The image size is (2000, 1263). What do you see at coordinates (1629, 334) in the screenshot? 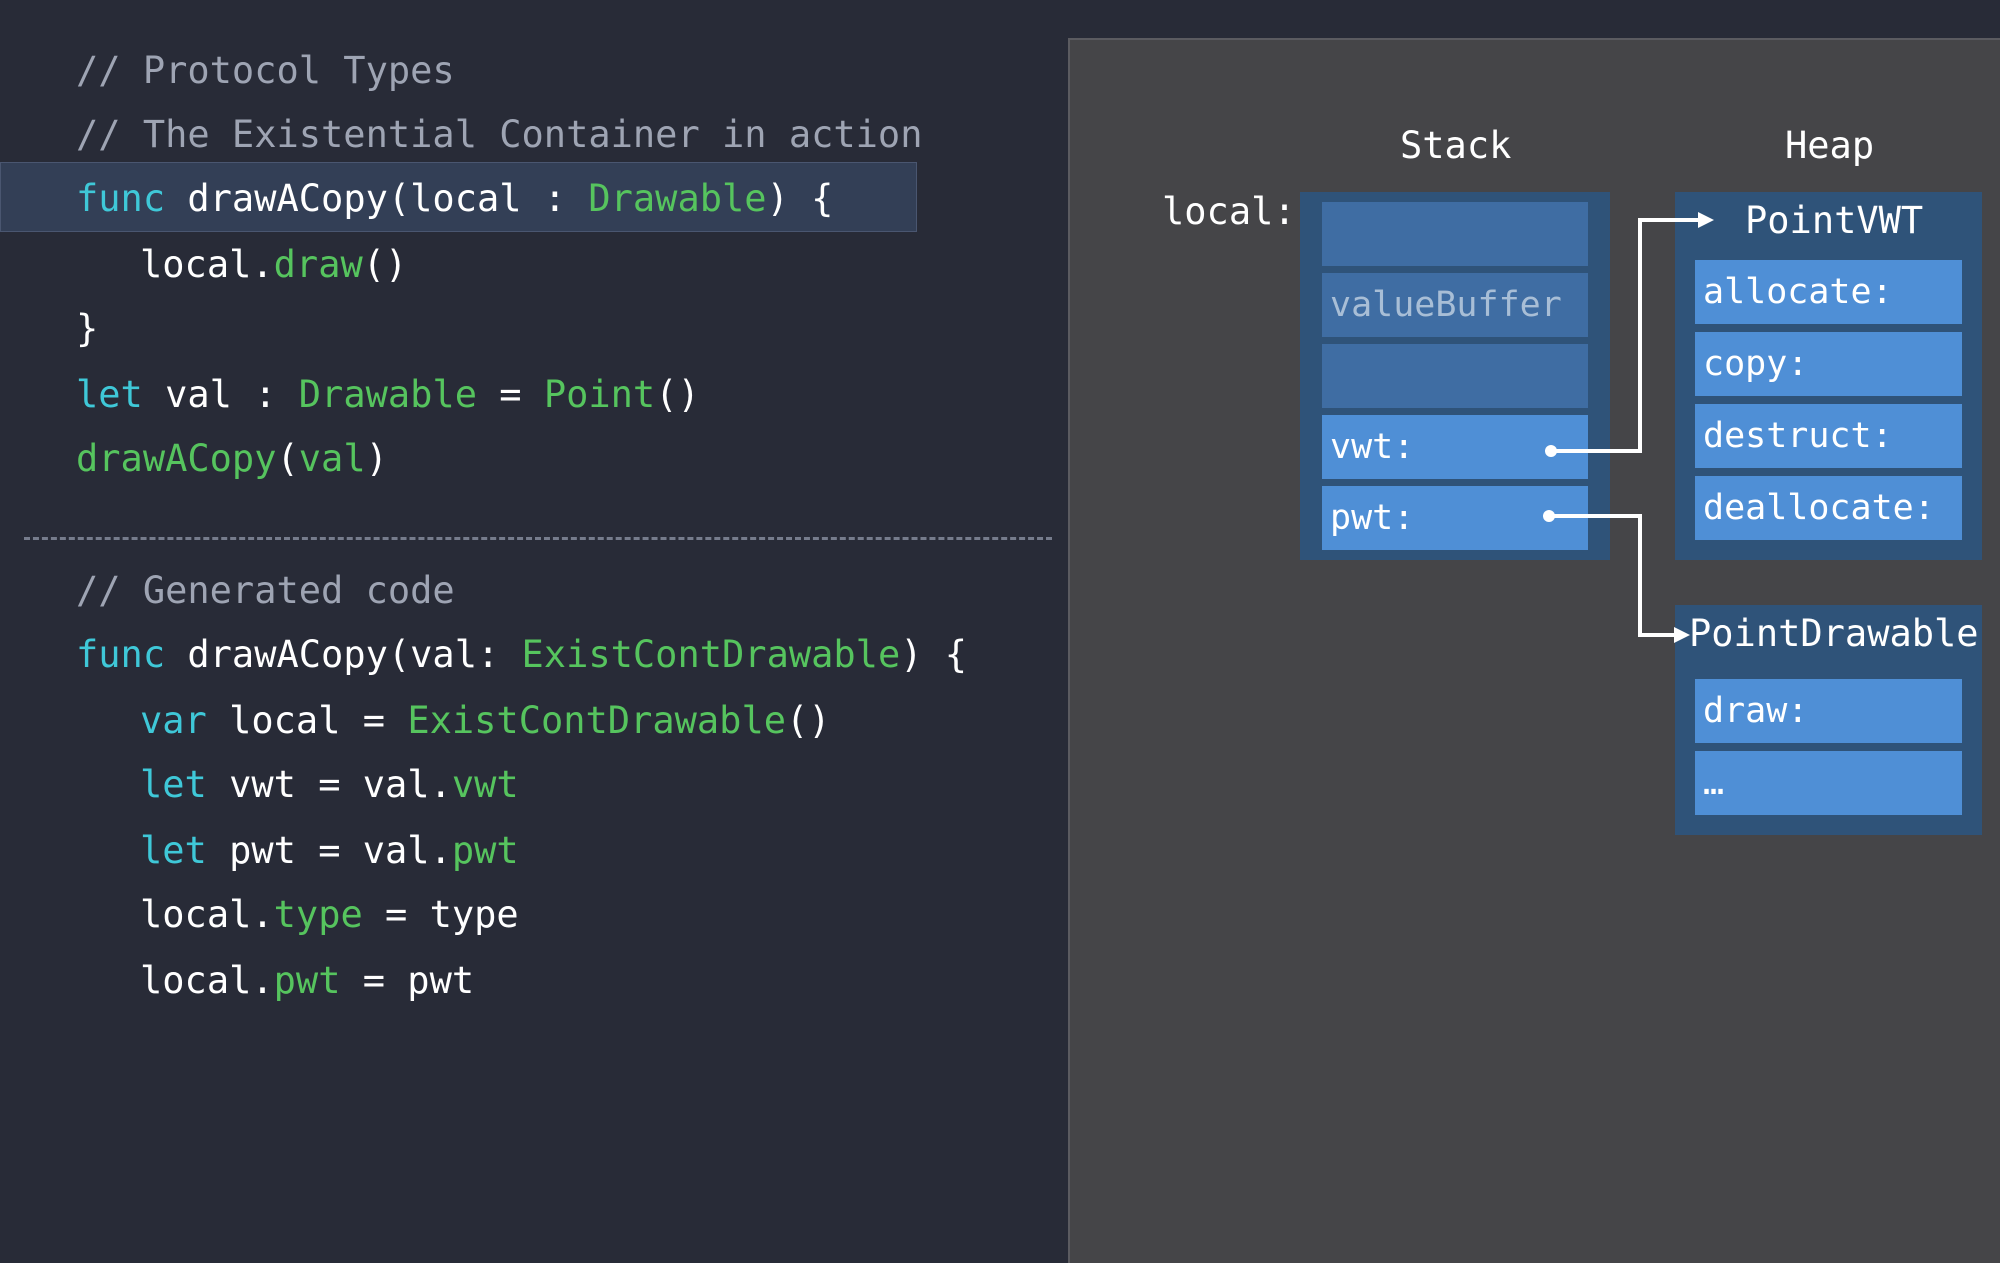
I see `vwt-pointer-arrow` at bounding box center [1629, 334].